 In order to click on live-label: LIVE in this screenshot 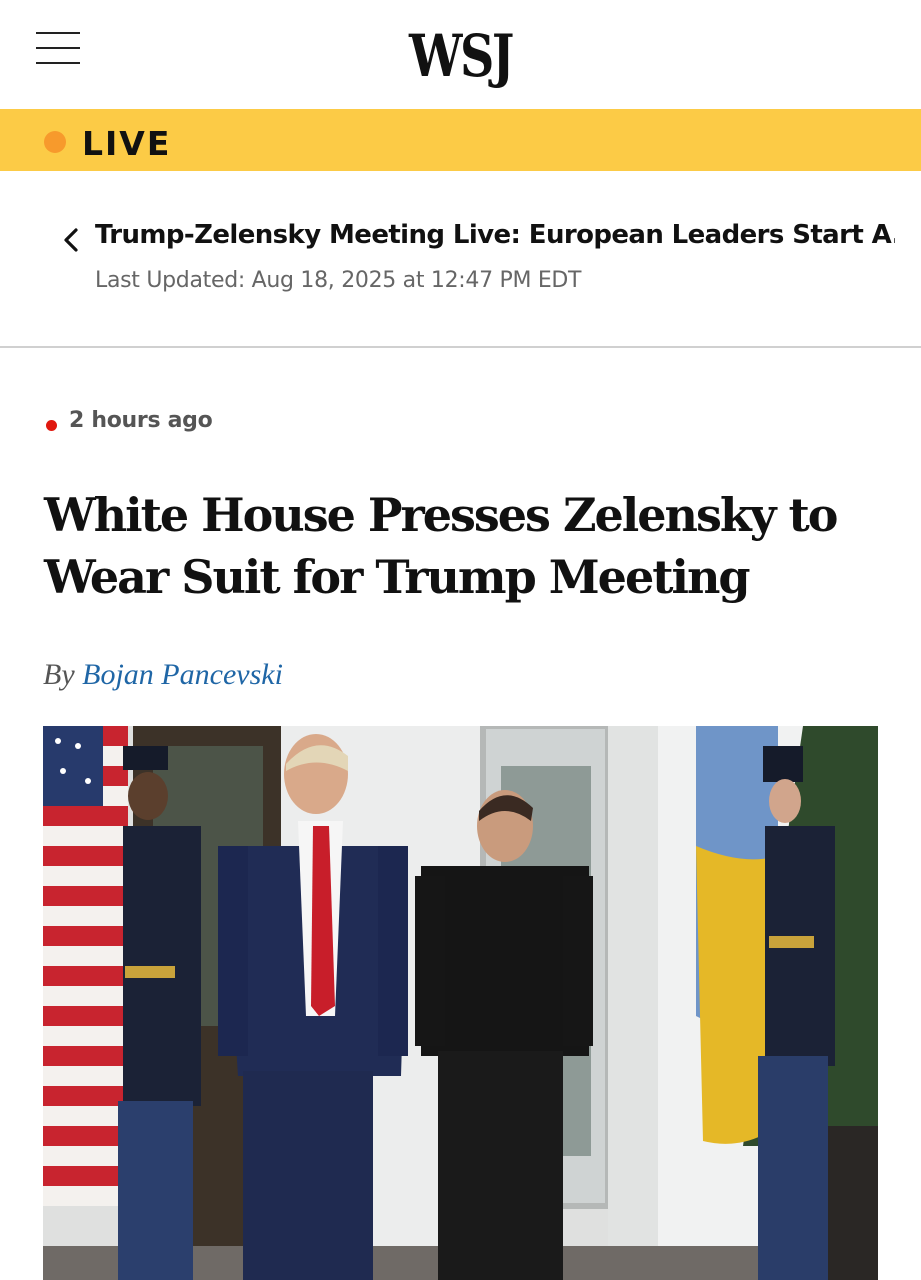, I will do `click(127, 143)`.